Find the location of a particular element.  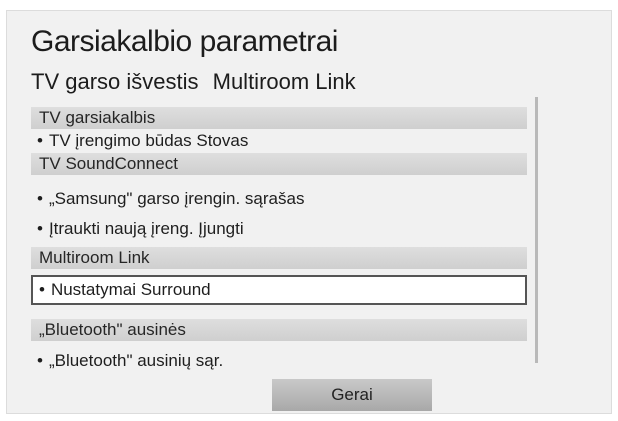

tab-multiroom-link: Multiroom Link is located at coordinates (284, 81).